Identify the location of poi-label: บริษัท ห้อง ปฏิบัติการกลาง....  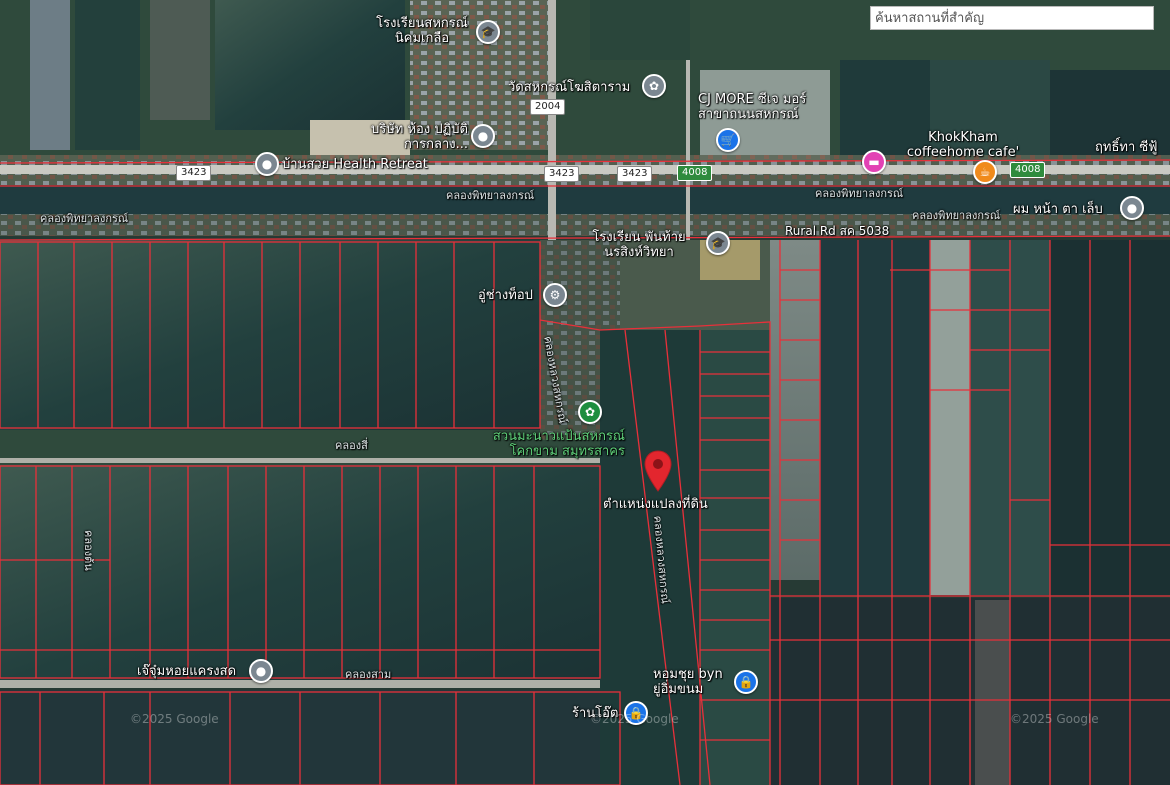
(418, 137).